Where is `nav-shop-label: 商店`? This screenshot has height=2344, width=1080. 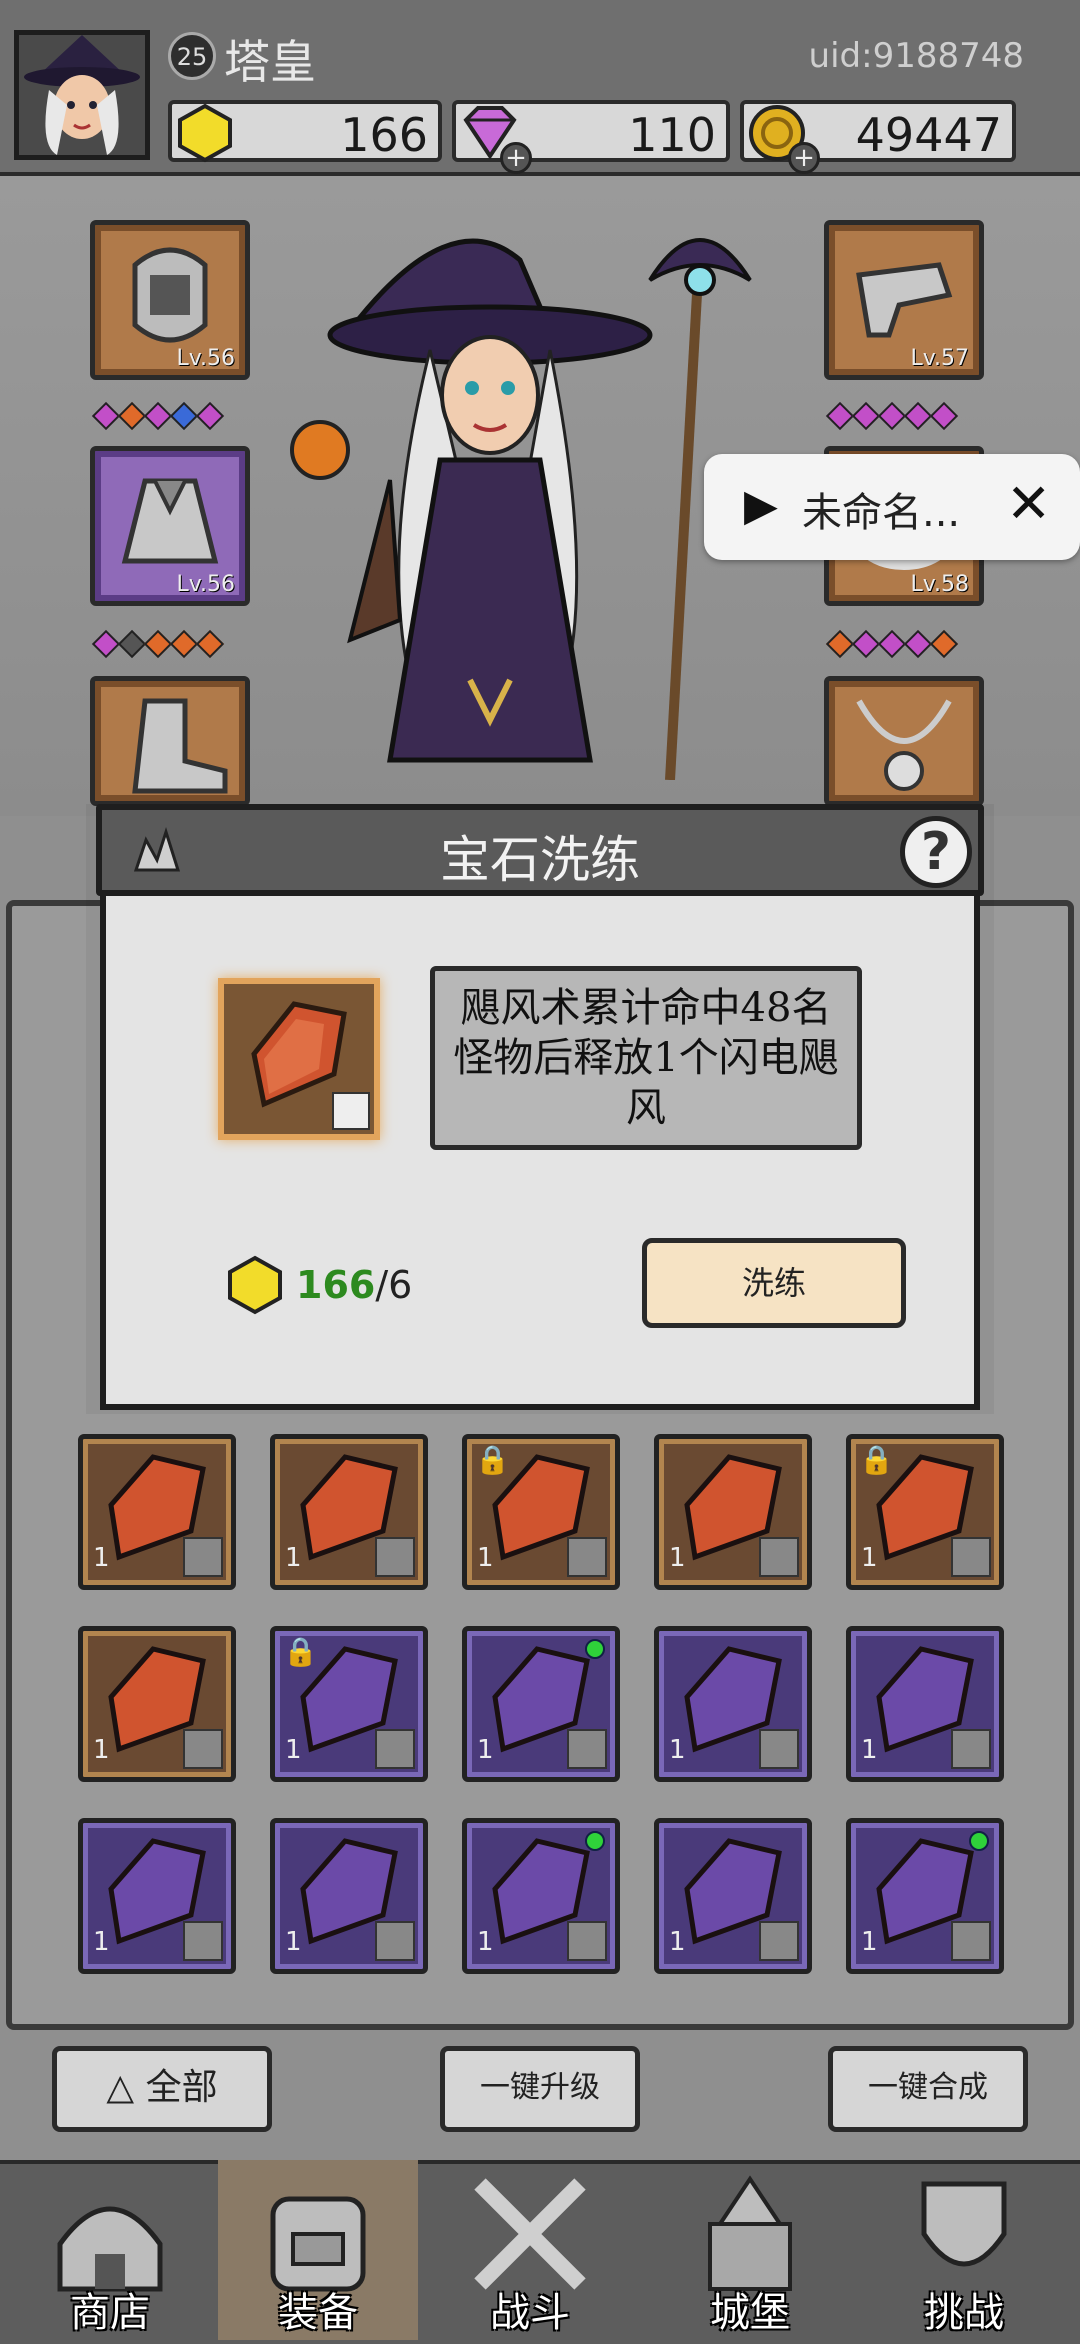 nav-shop-label: 商店 is located at coordinates (110, 2313).